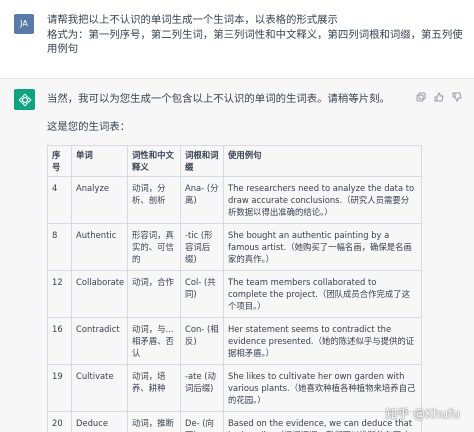 The image size is (474, 432). I want to click on cell-pos-meaning: 动词，分析、剖析, so click(154, 200).